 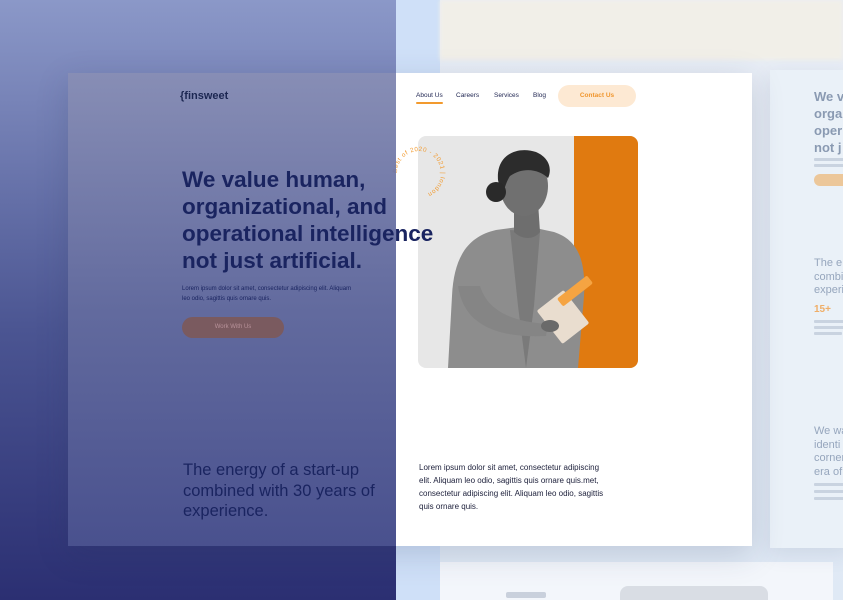 I want to click on contact-us-button: Contact Us, so click(x=597, y=96).